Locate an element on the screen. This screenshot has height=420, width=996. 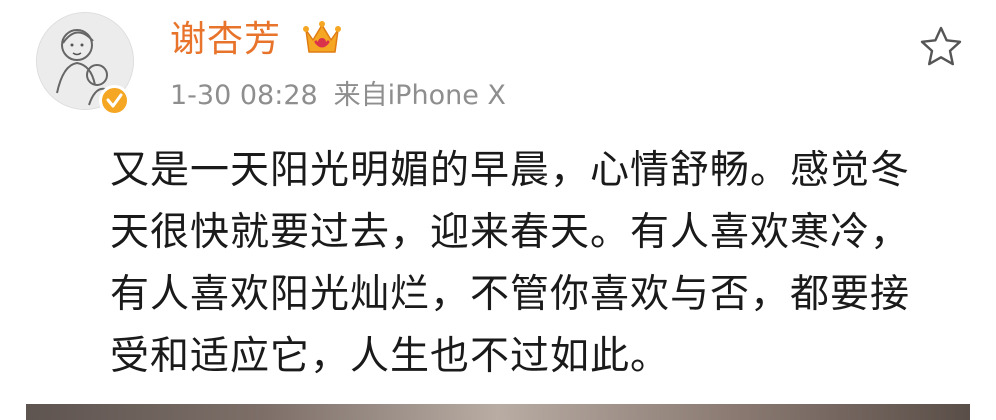
star-icon is located at coordinates (941, 47).